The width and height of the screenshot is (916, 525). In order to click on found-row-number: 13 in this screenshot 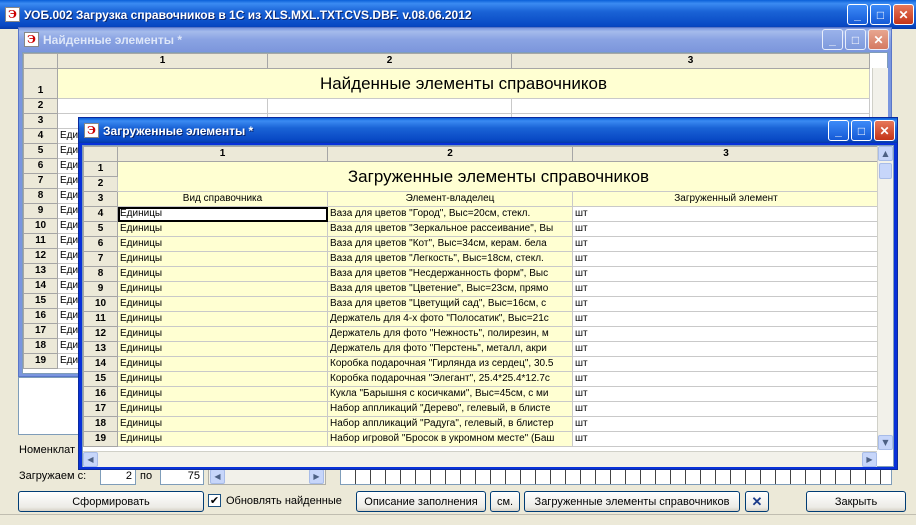, I will do `click(40, 271)`.